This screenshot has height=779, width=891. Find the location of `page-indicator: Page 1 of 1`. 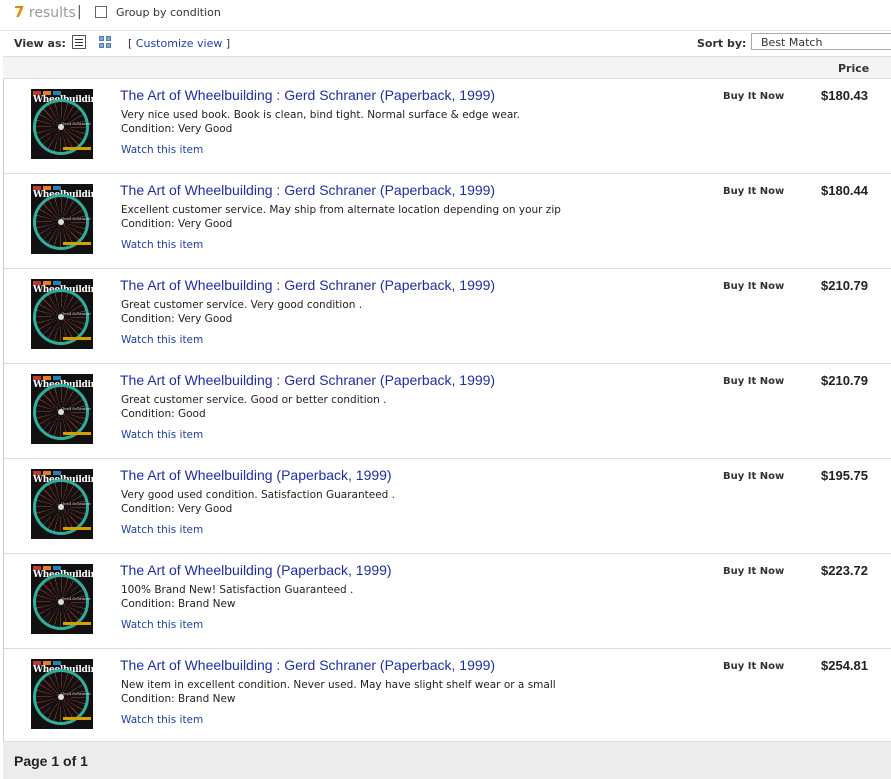

page-indicator: Page 1 of 1 is located at coordinates (51, 761).